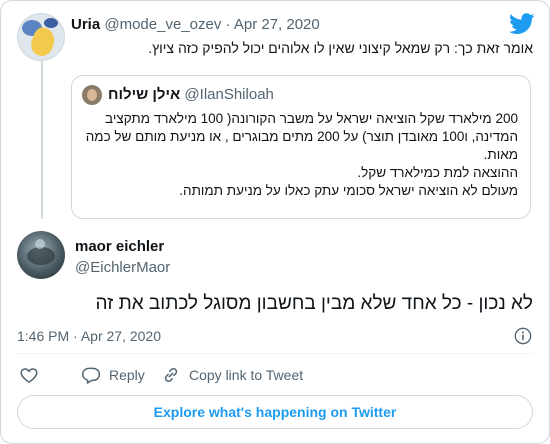  I want to click on author-handle: @mode_ve_ozev, so click(162, 24).